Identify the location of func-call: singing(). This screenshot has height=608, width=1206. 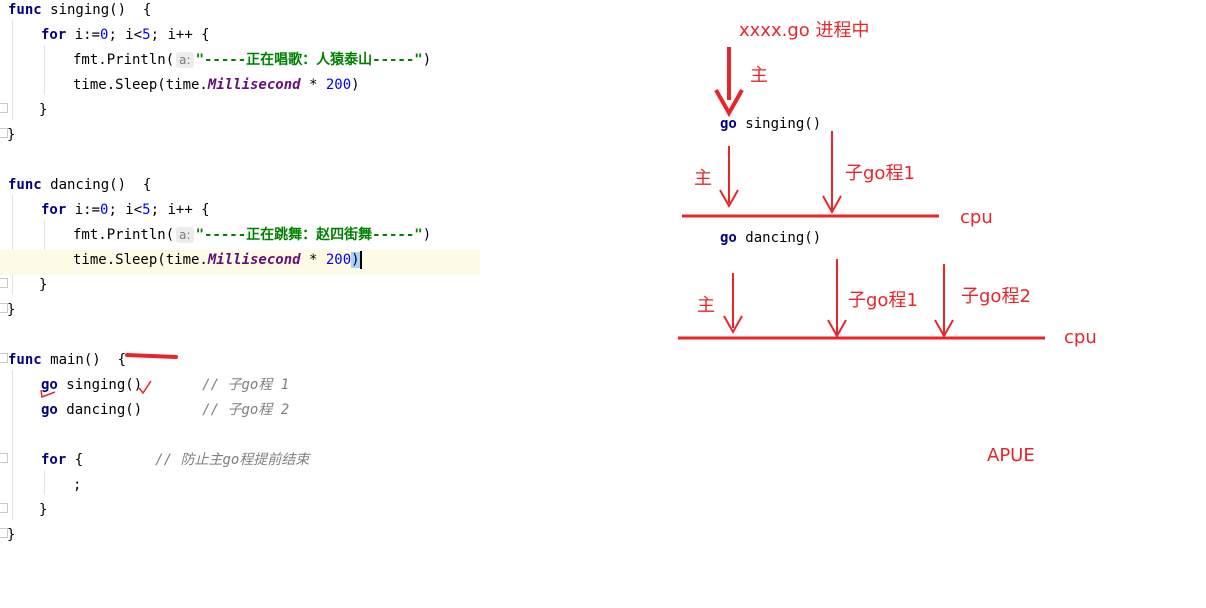
(779, 124).